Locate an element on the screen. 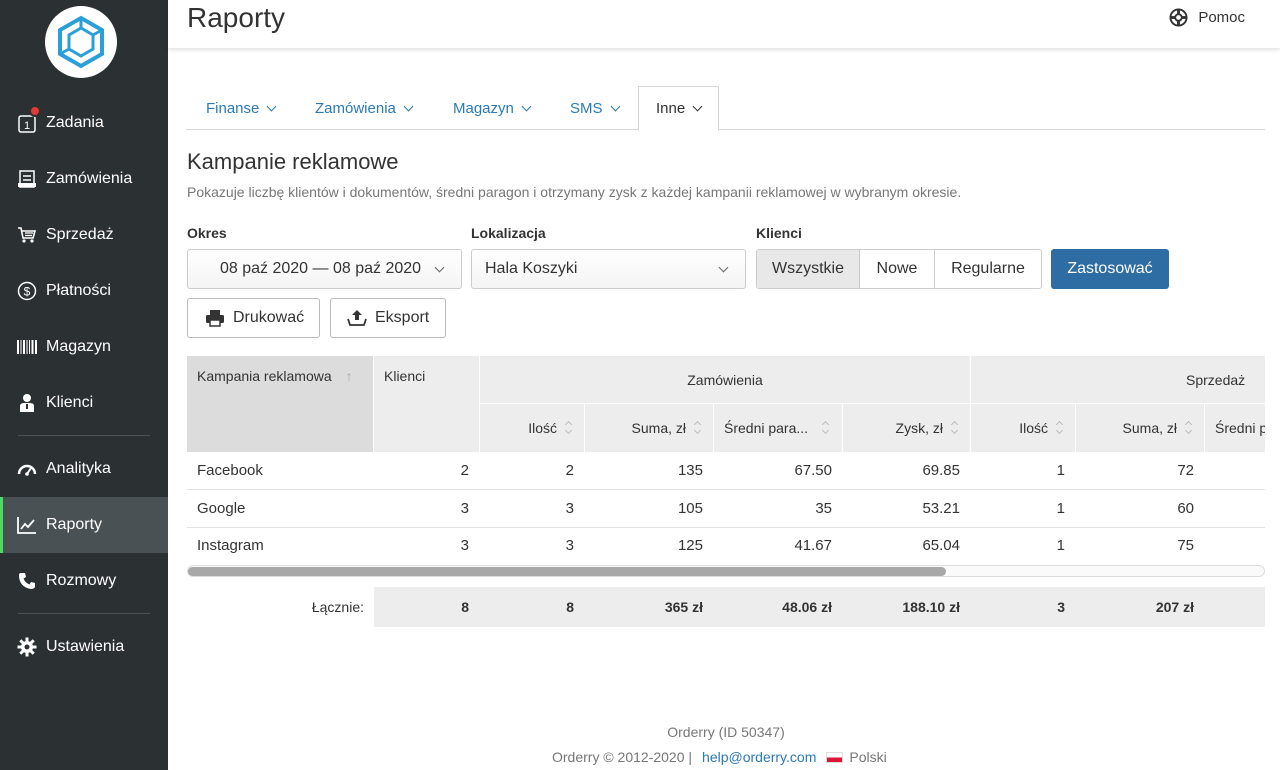 This screenshot has height=770, width=1280. column-header-orders-profit: Zysk, zł is located at coordinates (906, 428).